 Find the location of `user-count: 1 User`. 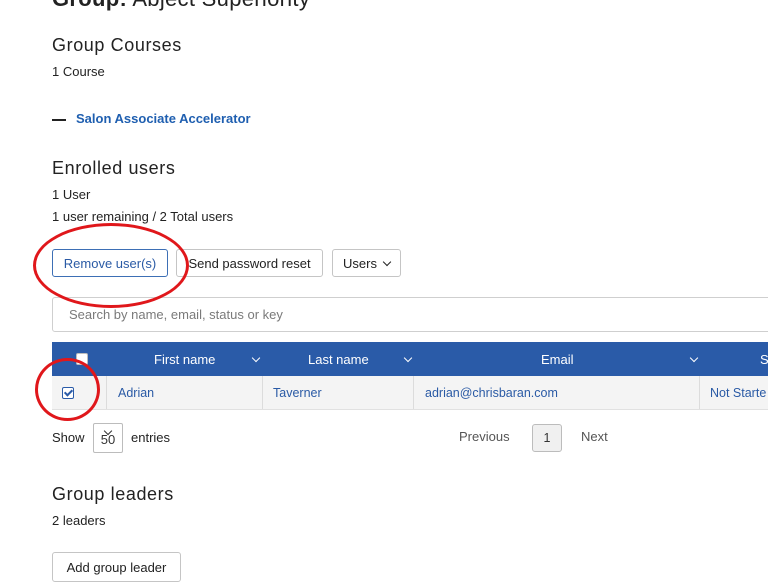

user-count: 1 User is located at coordinates (71, 194).